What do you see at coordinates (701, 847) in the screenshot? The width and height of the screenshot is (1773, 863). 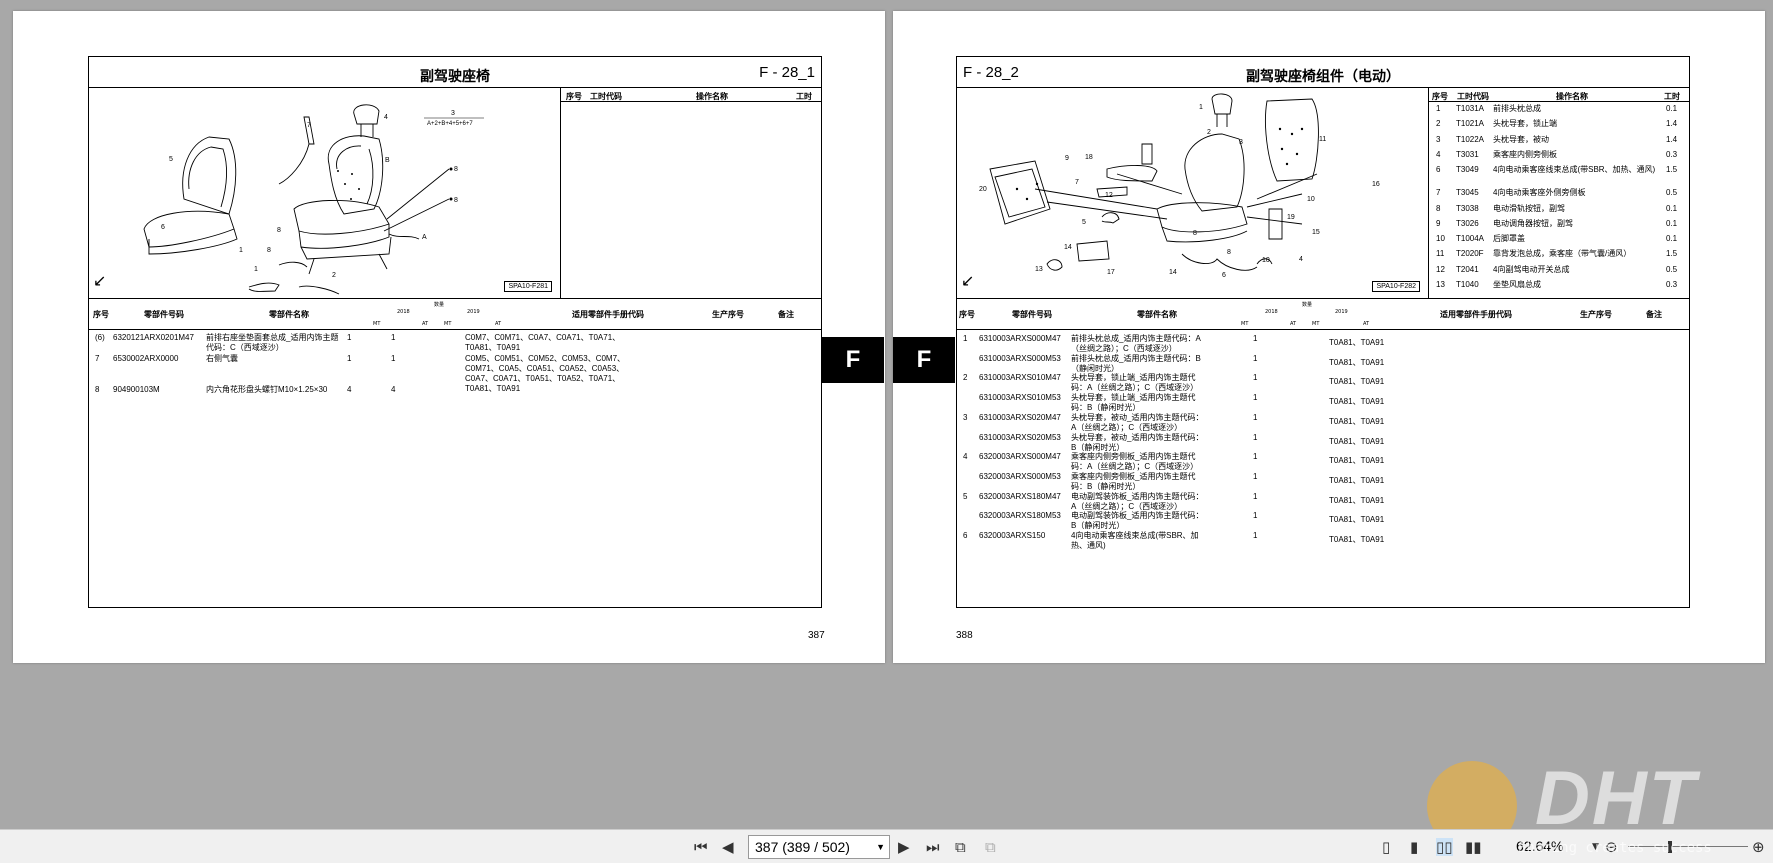 I see `first-page-icon: ⏮` at bounding box center [701, 847].